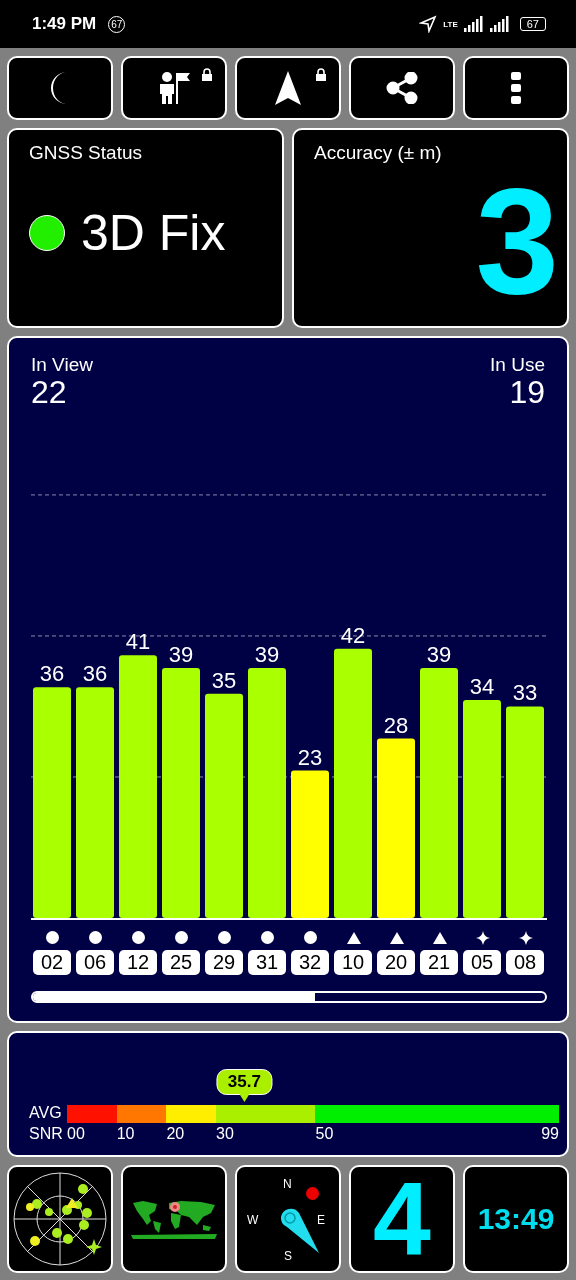 The width and height of the screenshot is (576, 1280). I want to click on avg-label: AVG, so click(46, 1113).